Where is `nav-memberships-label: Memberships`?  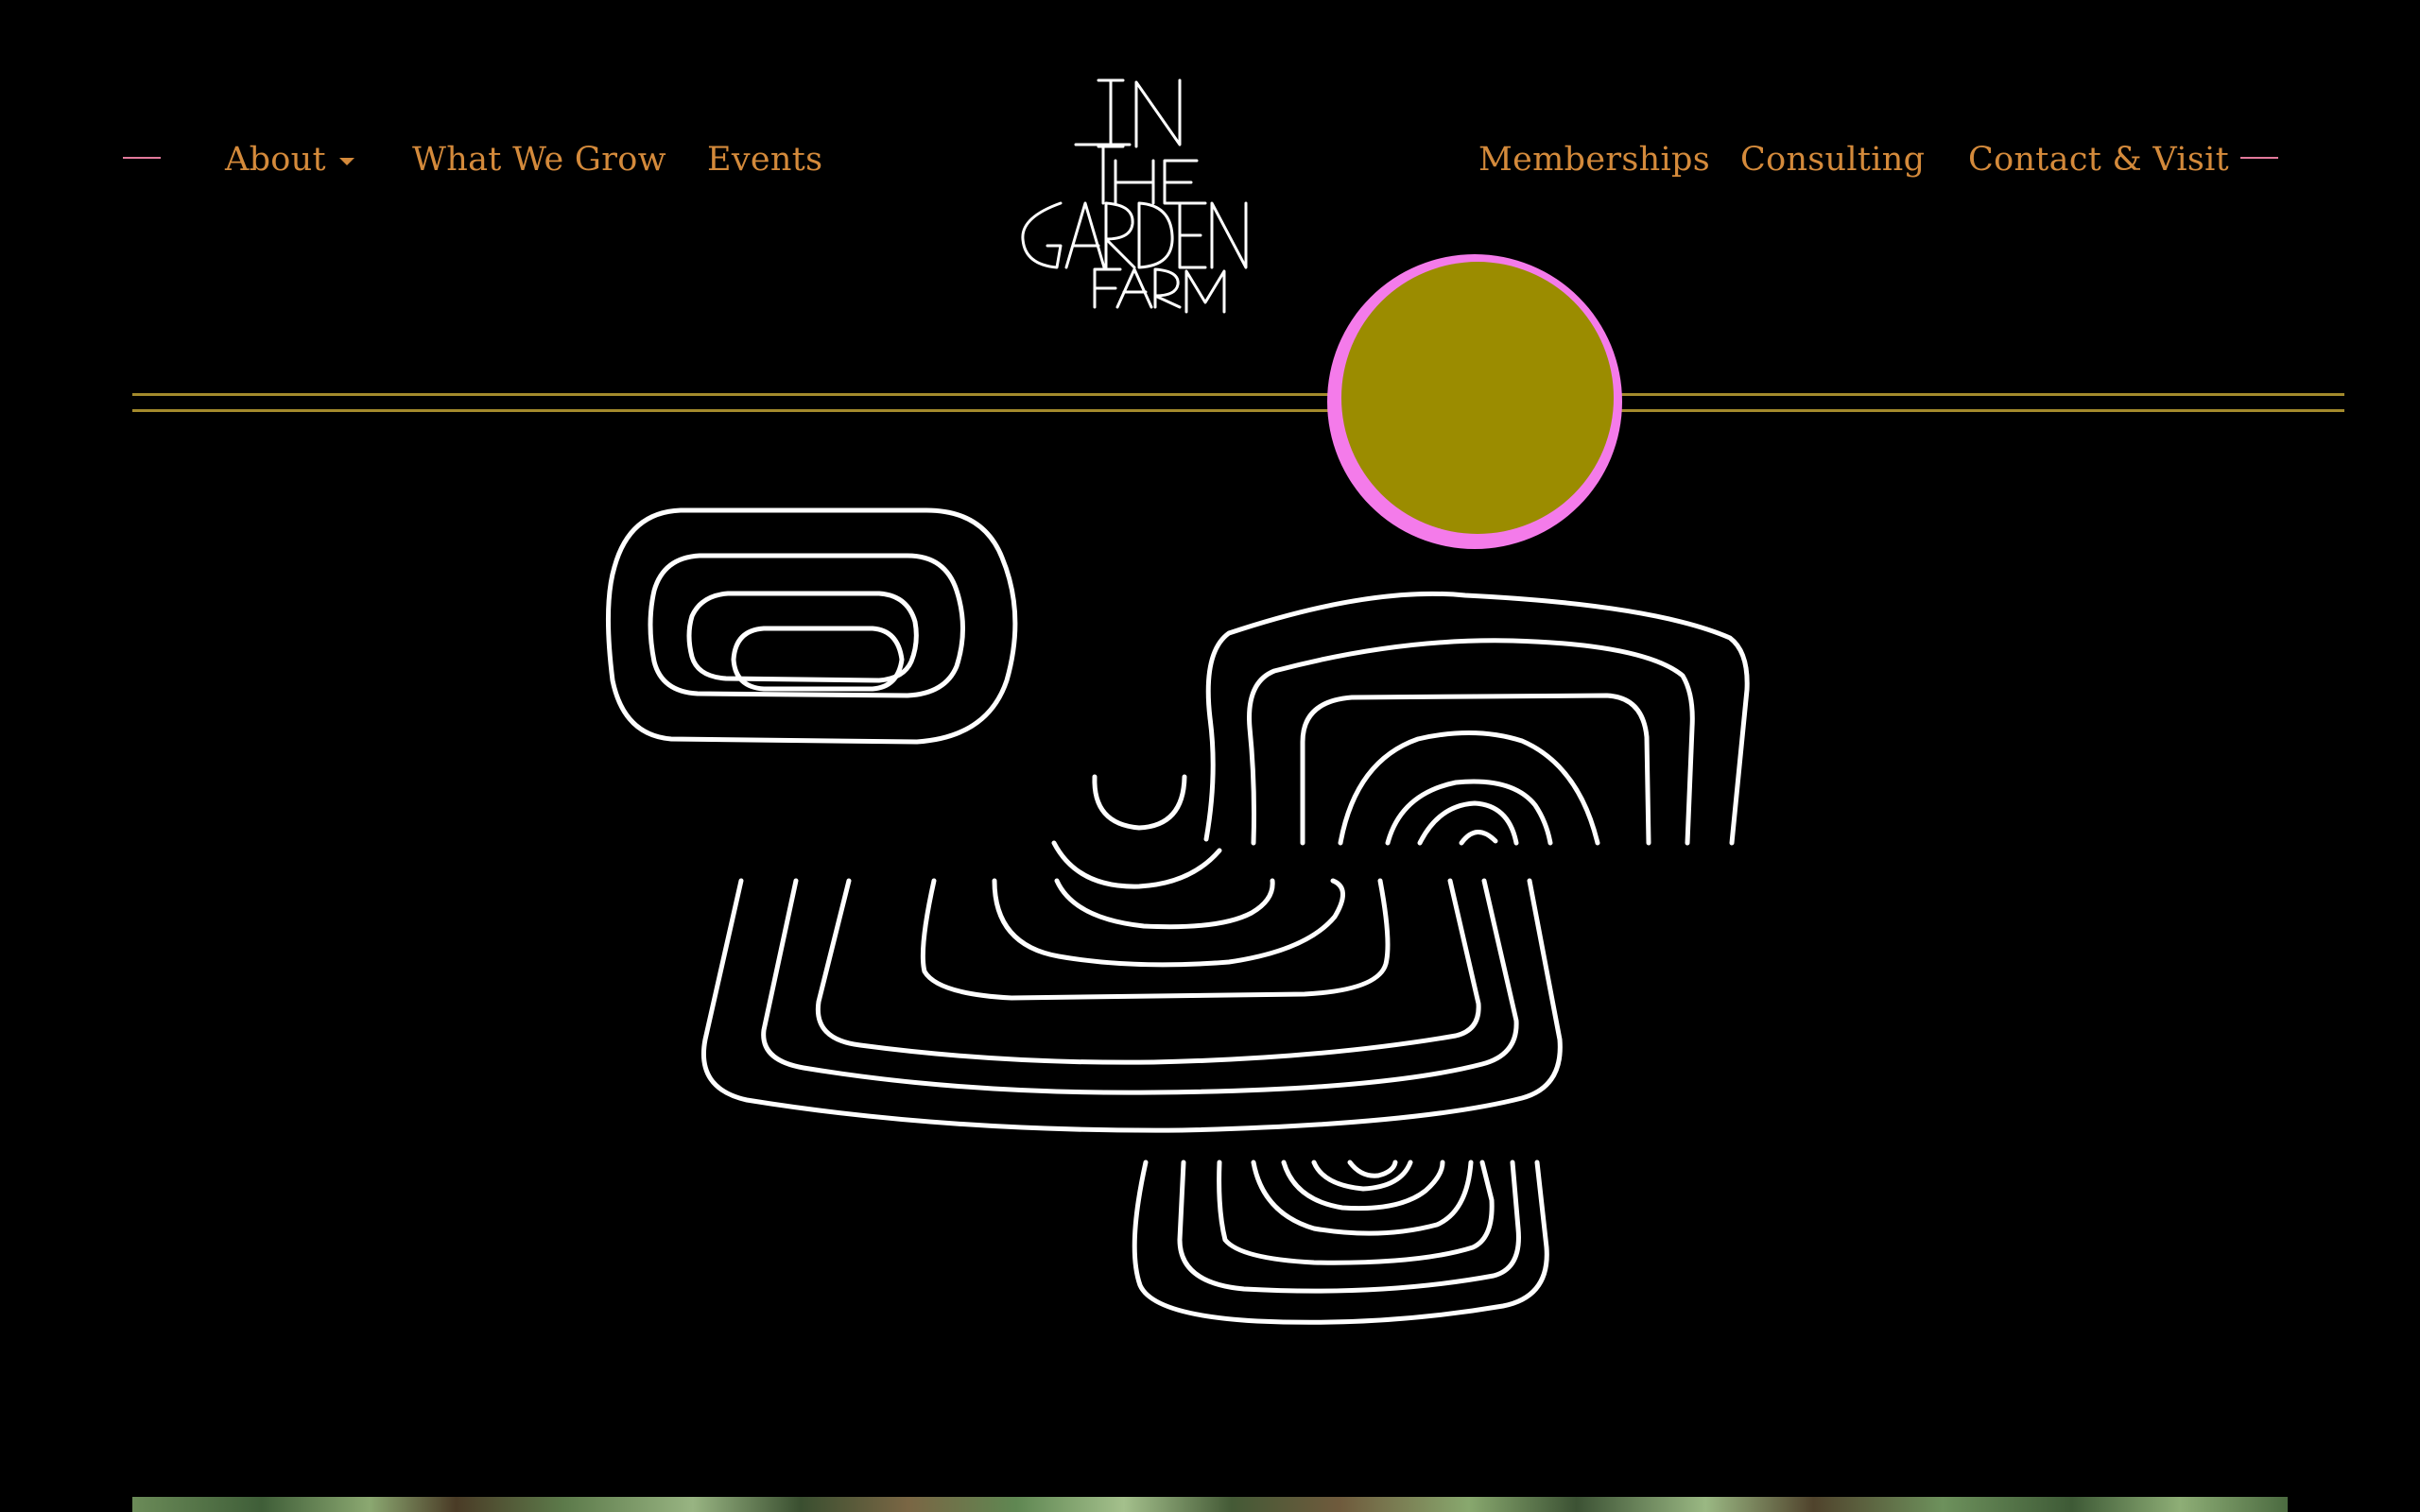
nav-memberships-label: Memberships is located at coordinates (1594, 160).